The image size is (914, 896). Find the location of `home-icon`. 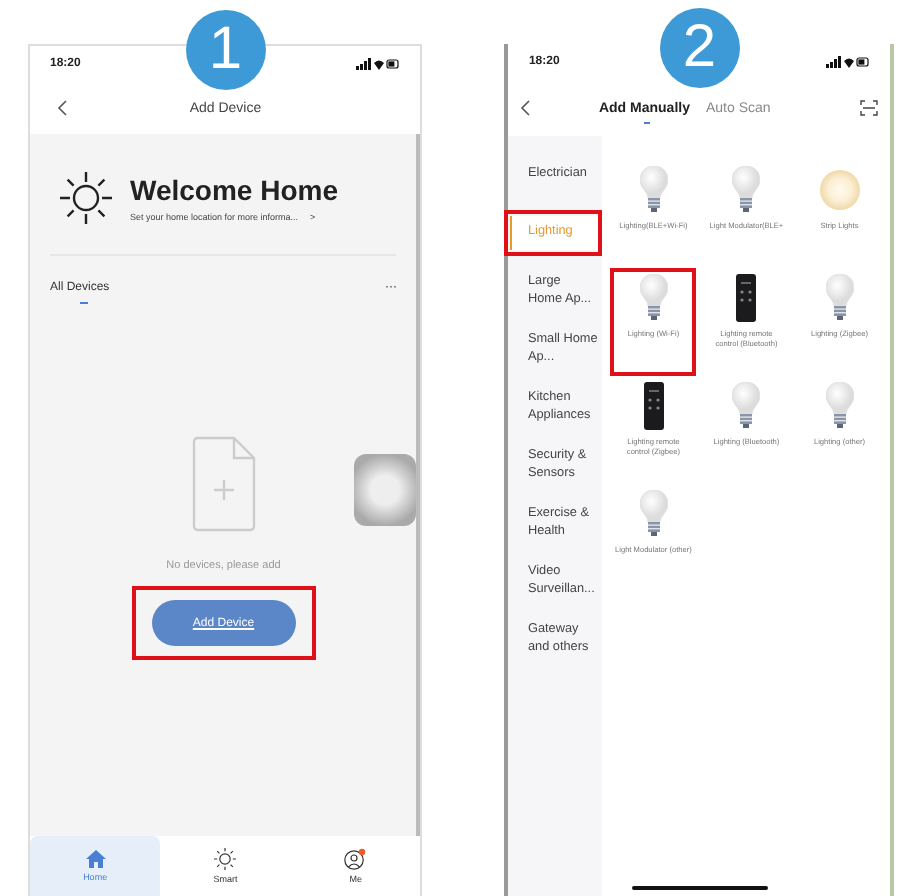

home-icon is located at coordinates (95, 859).